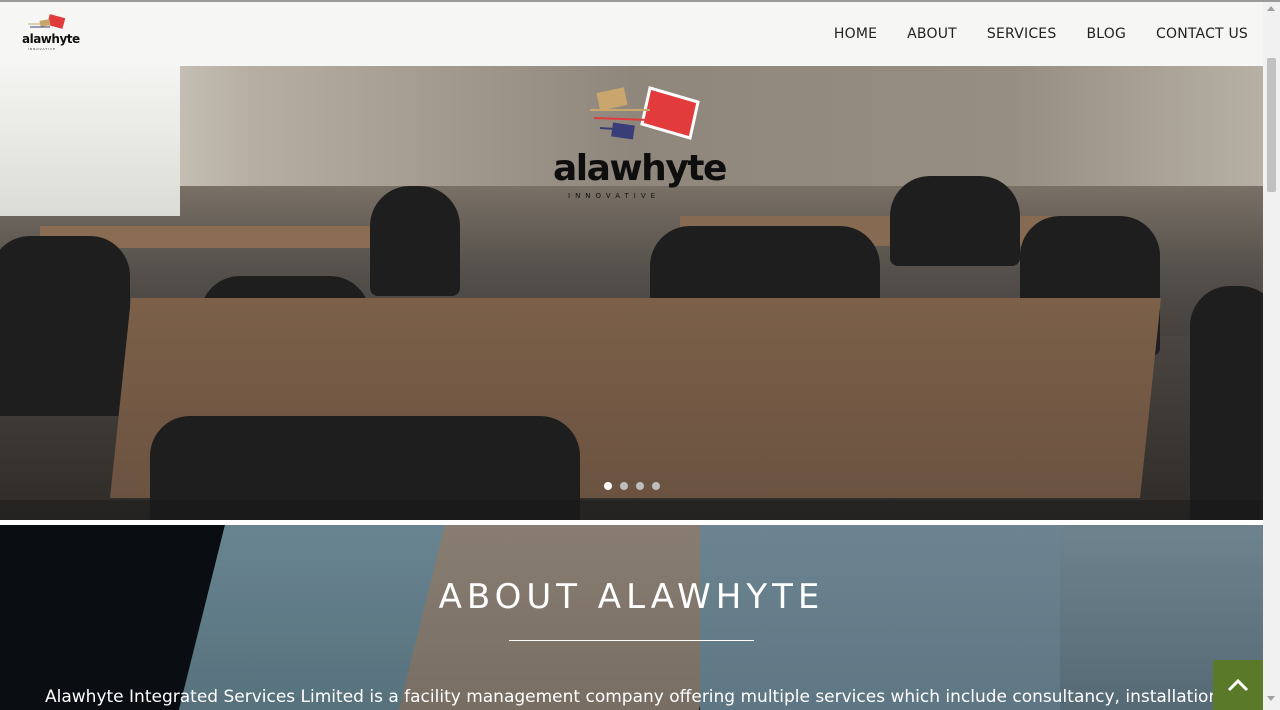 This screenshot has width=1280, height=710. I want to click on site-logo: alawhyte INNOVATIVE, so click(50, 33).